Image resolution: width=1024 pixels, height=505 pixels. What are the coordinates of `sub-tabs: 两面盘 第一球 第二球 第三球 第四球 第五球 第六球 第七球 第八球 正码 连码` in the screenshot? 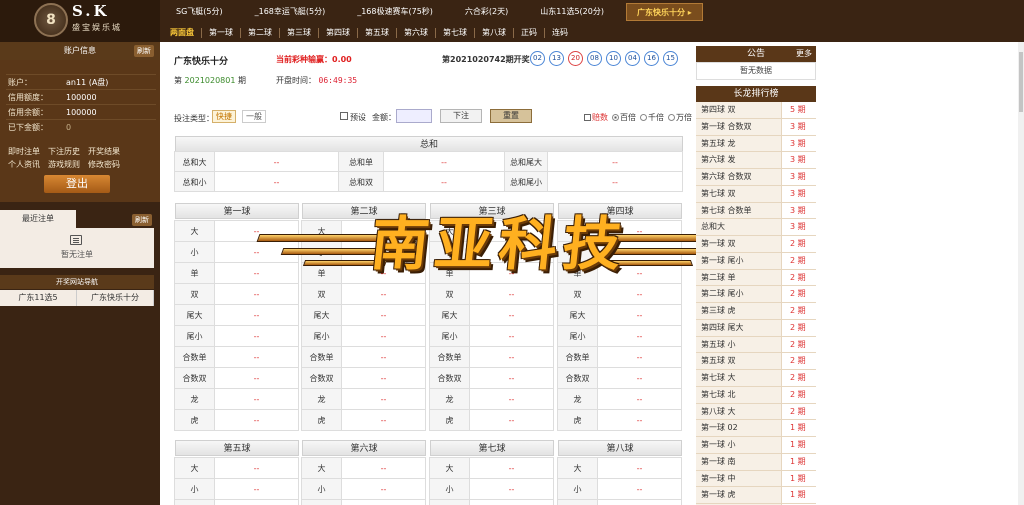 It's located at (369, 33).